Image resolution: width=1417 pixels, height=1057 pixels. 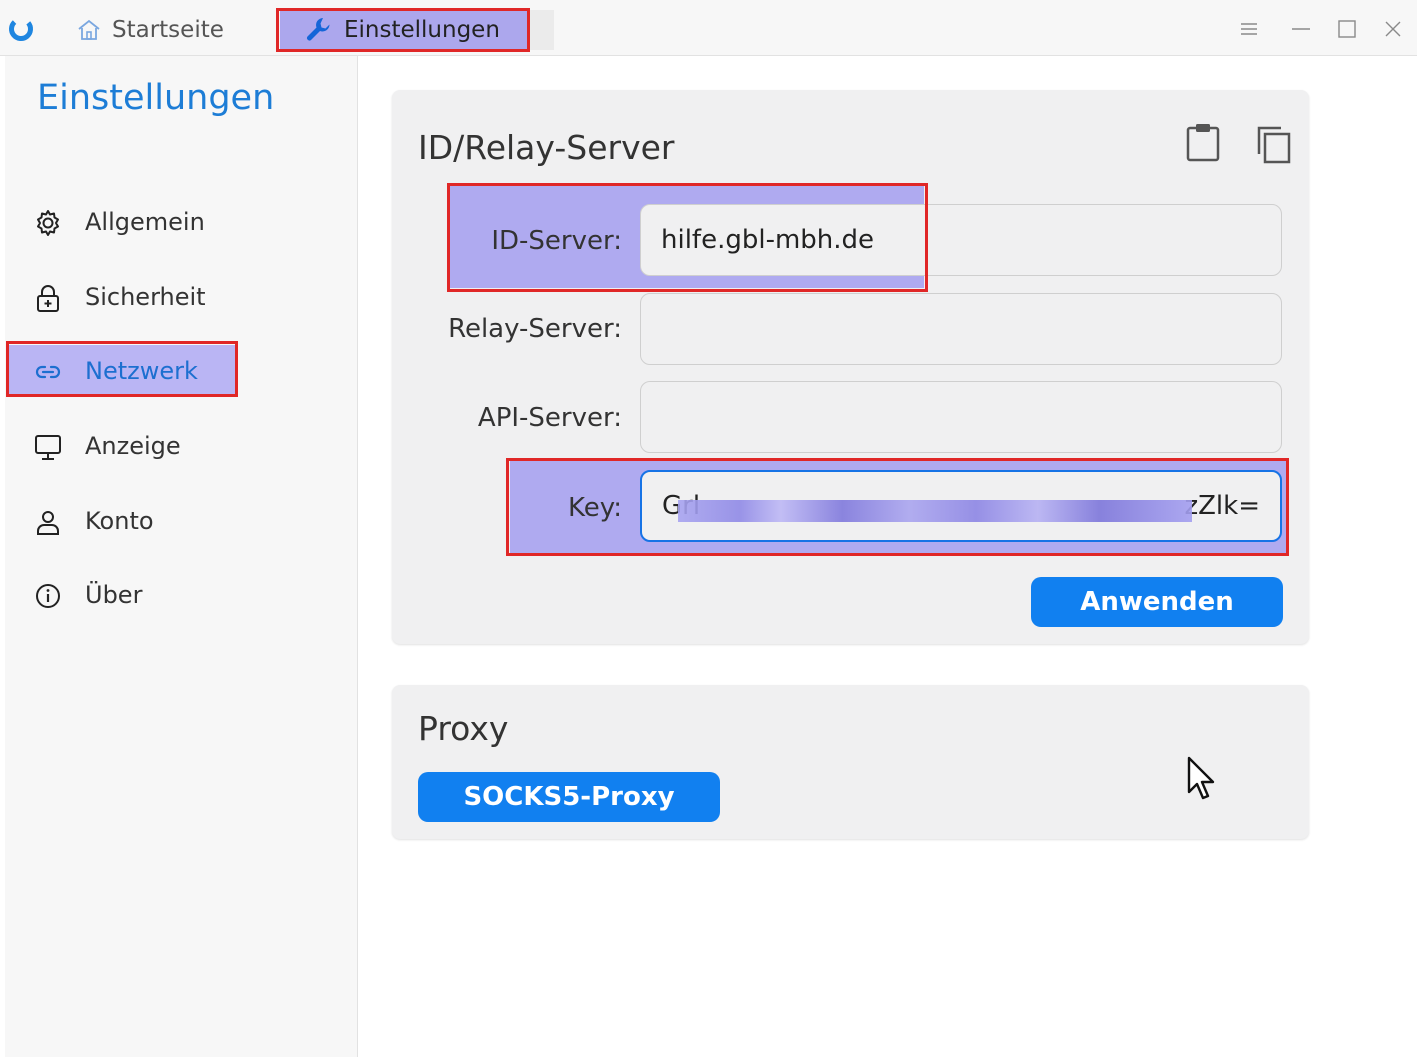 I want to click on apply-button: Anwenden, so click(x=1157, y=602).